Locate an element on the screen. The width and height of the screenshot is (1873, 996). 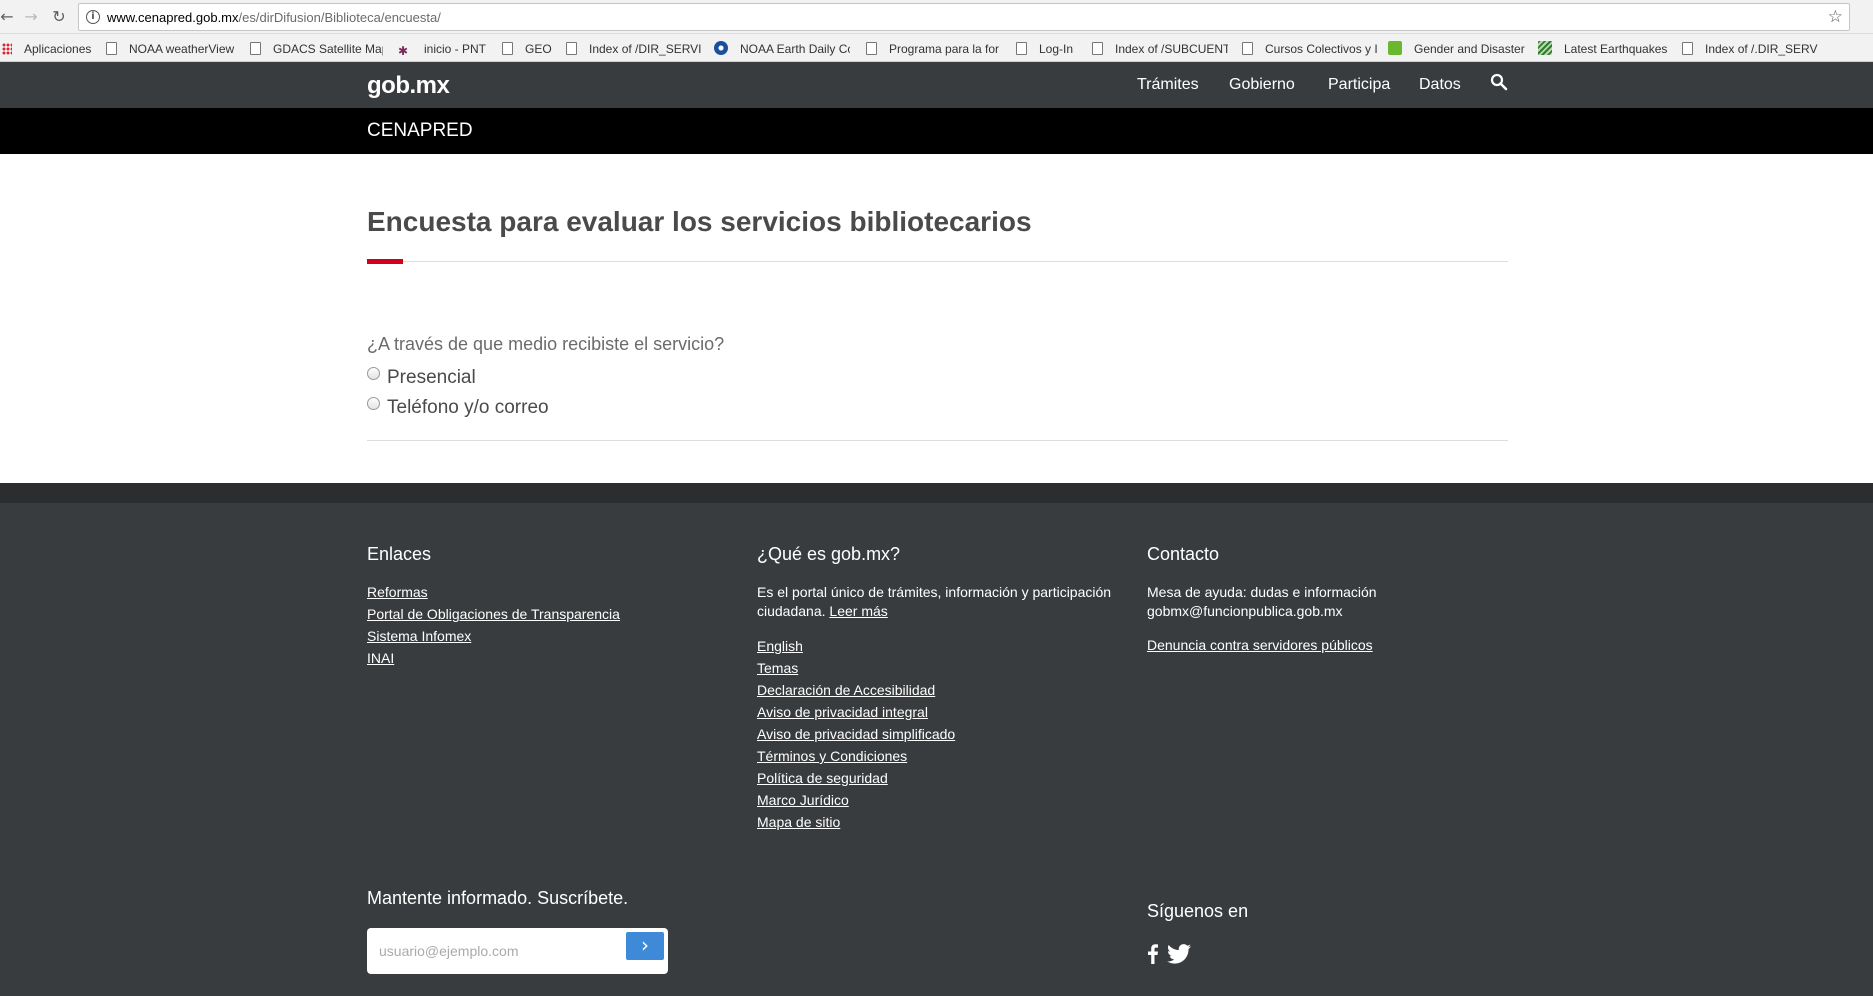
footer-link-seguridad: Política de seguridad is located at coordinates (822, 778).